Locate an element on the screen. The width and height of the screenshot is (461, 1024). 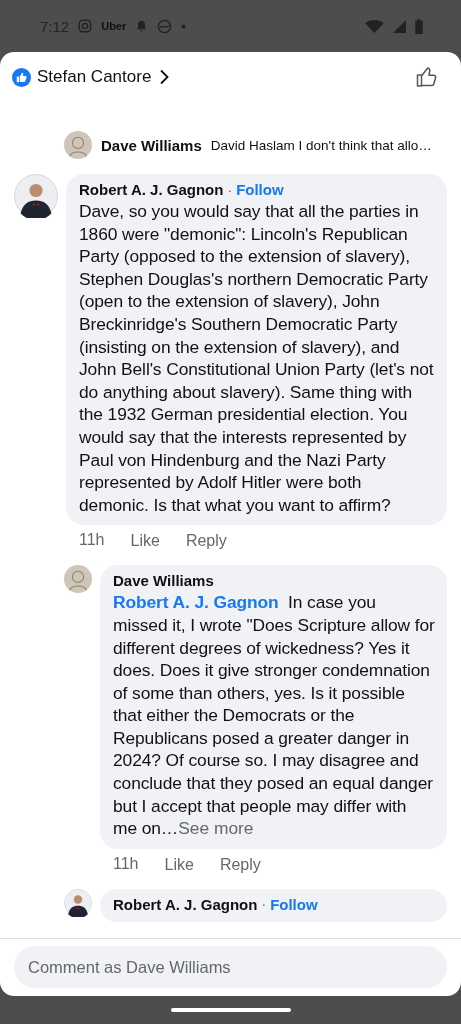
battery-icon is located at coordinates (419, 26).